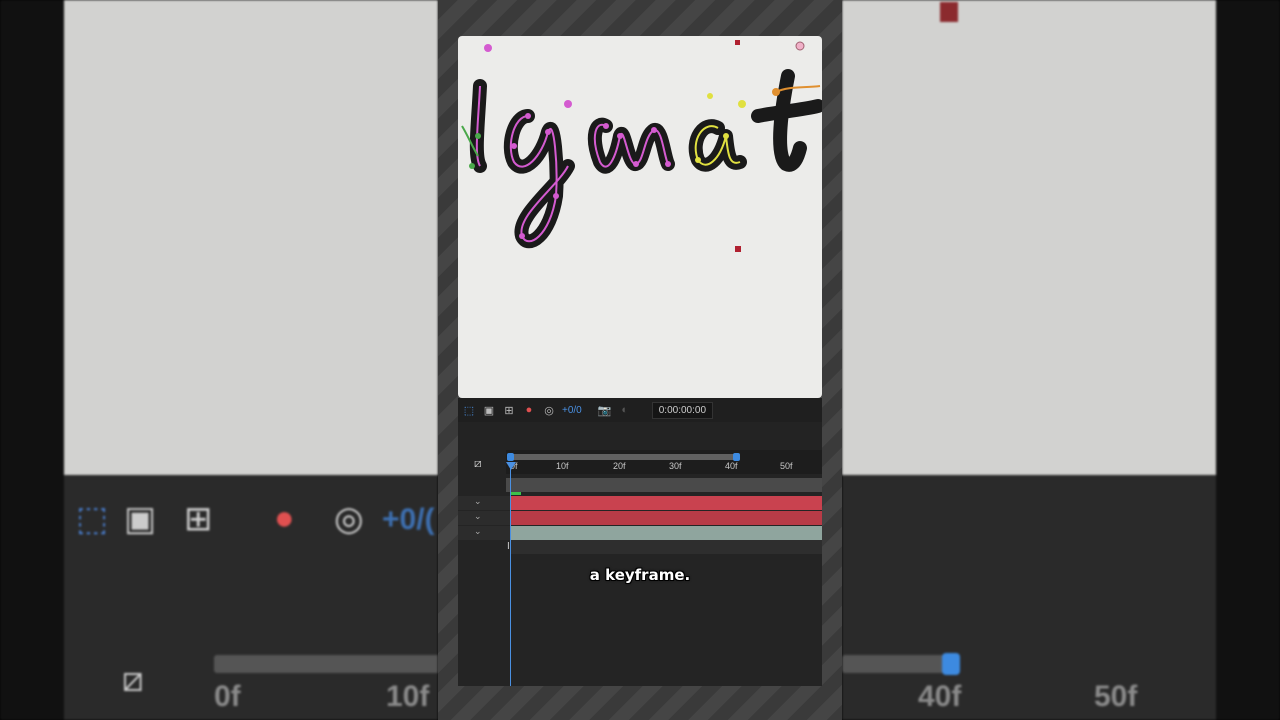 This screenshot has width=1280, height=720. I want to click on keyframe-indicator, so click(516, 493).